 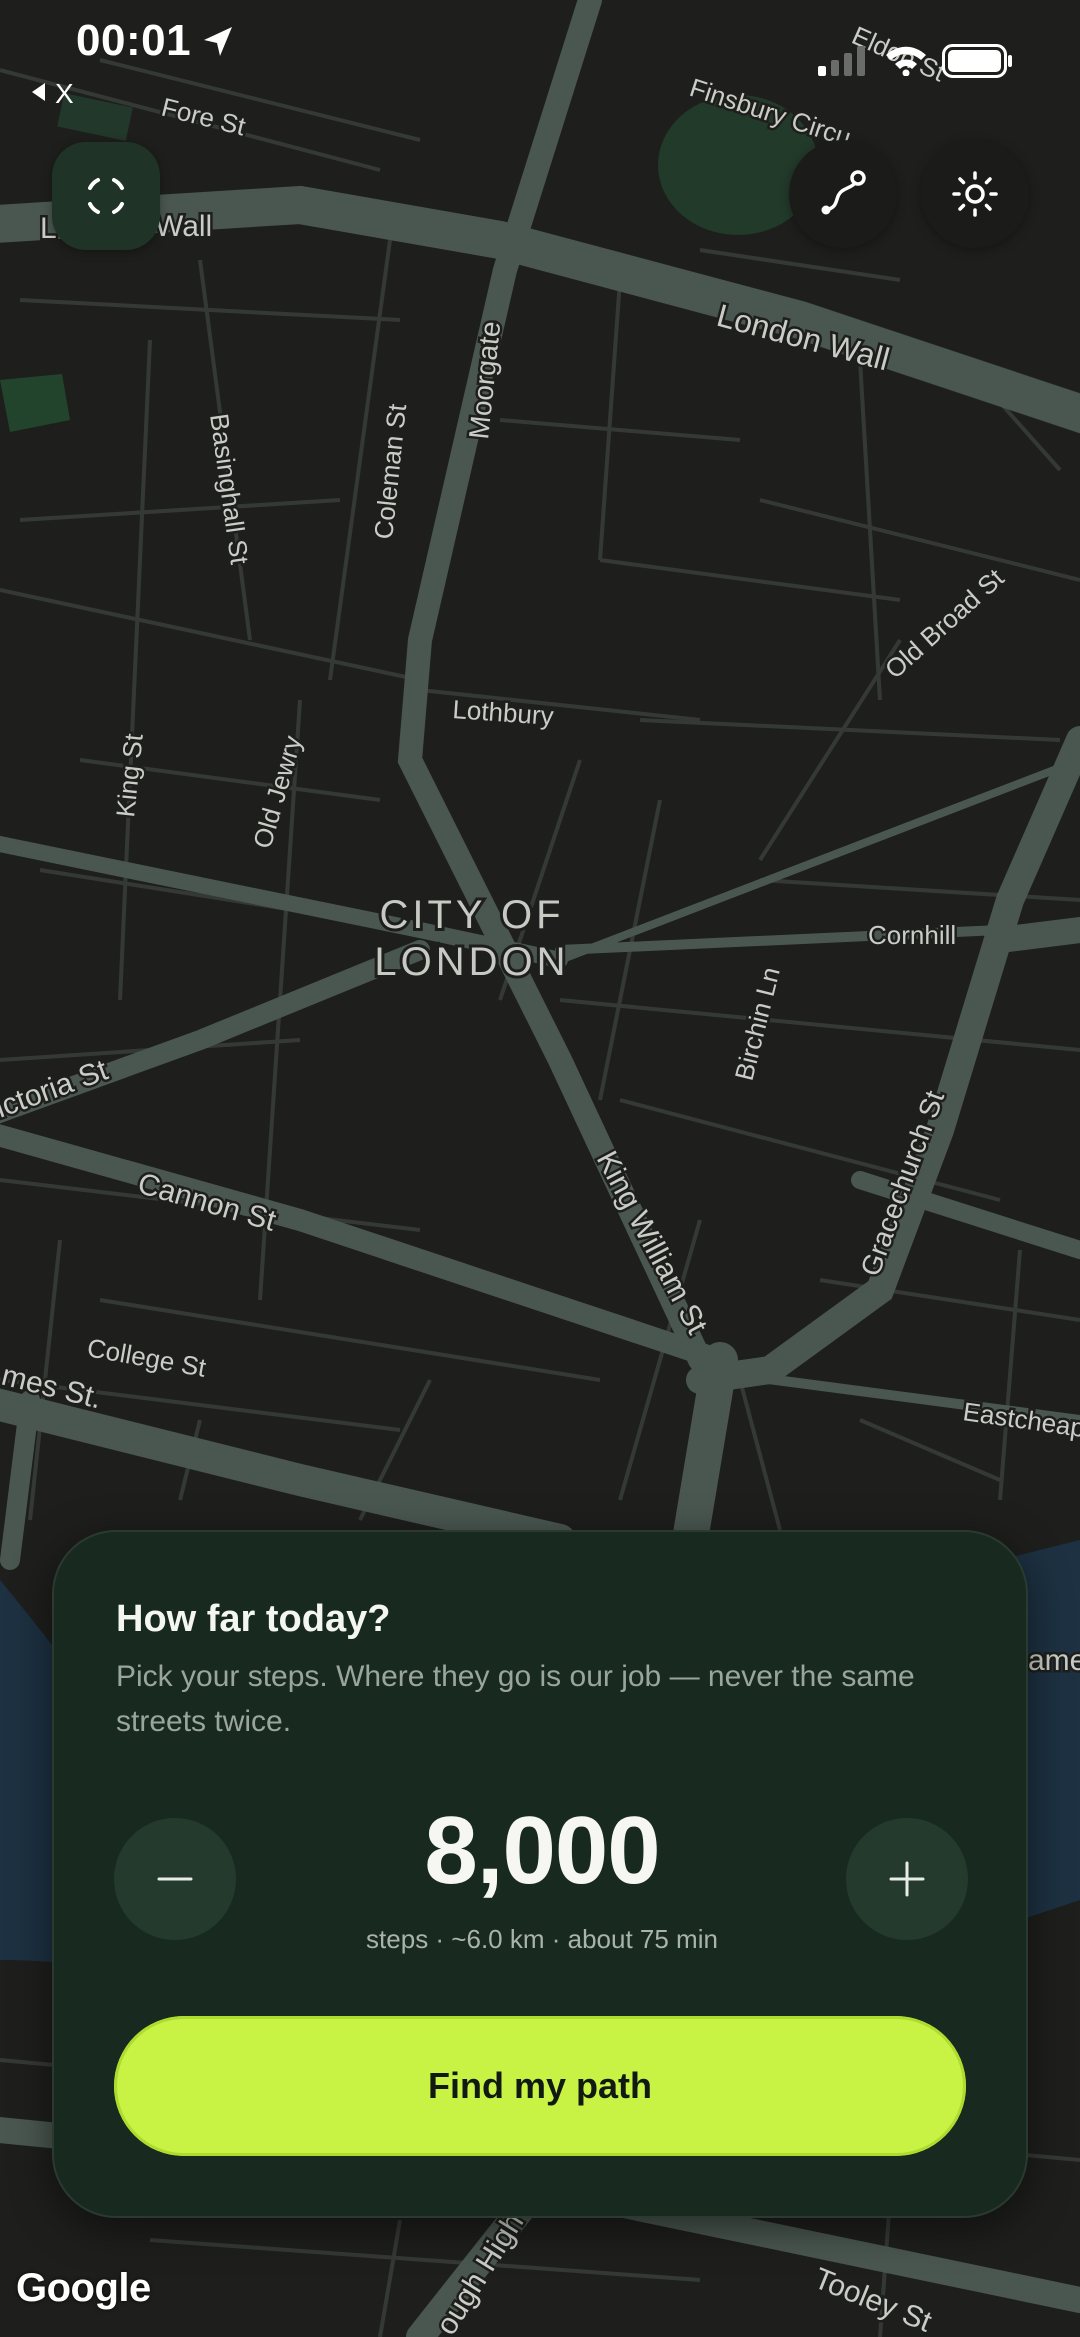 I want to click on decrease-steps-button, so click(x=175, y=1879).